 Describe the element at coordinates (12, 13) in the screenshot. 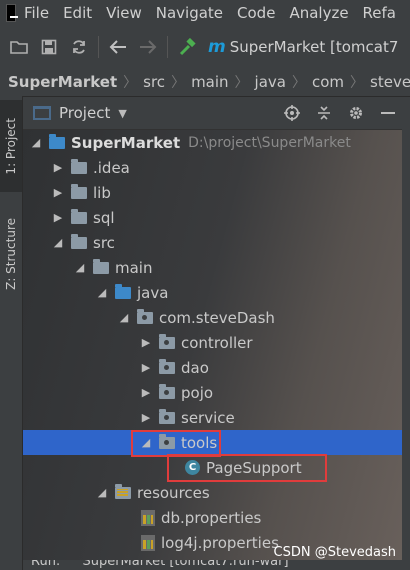

I see `intellij-logo-icon` at that location.